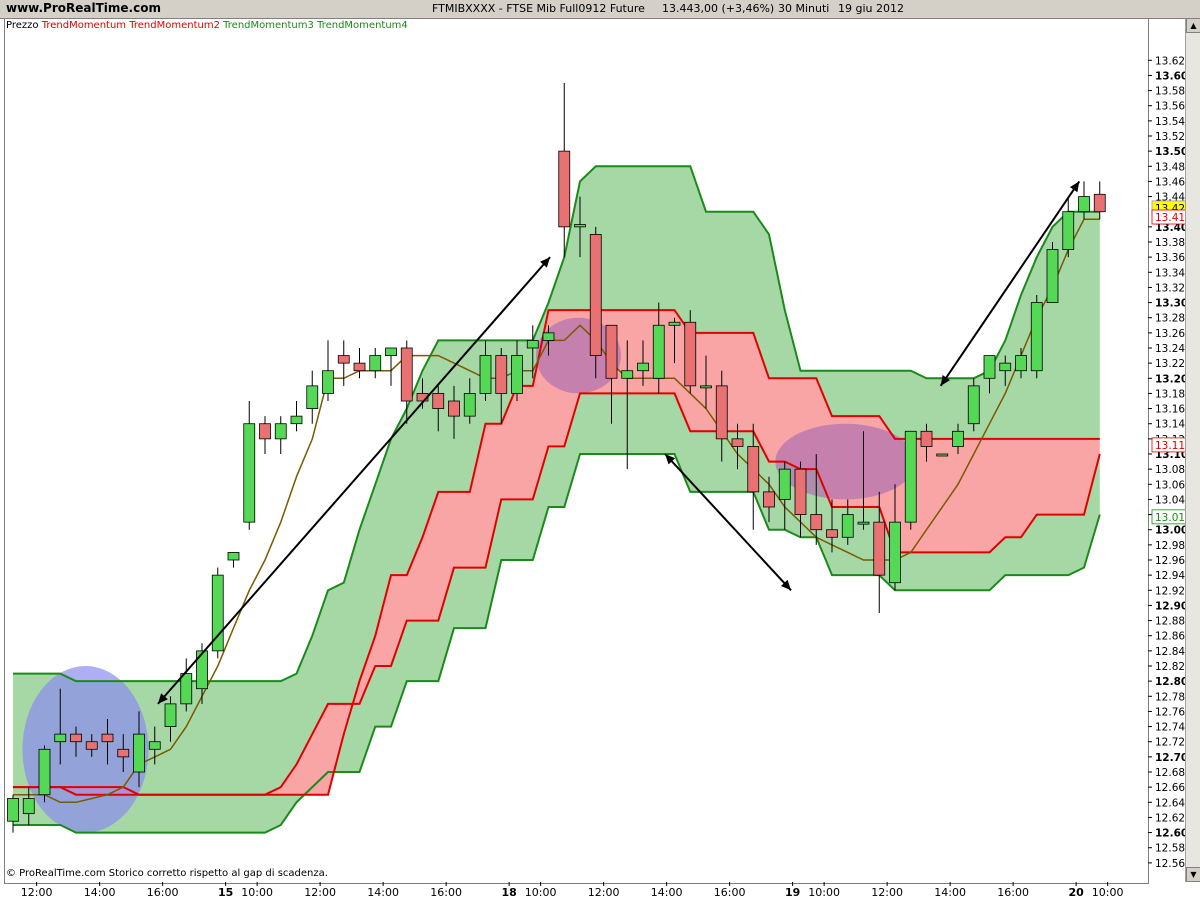 The height and width of the screenshot is (900, 1200). Describe the element at coordinates (268, 25) in the screenshot. I see `legend-item-trendmomentum3: TrendMomentum3` at that location.